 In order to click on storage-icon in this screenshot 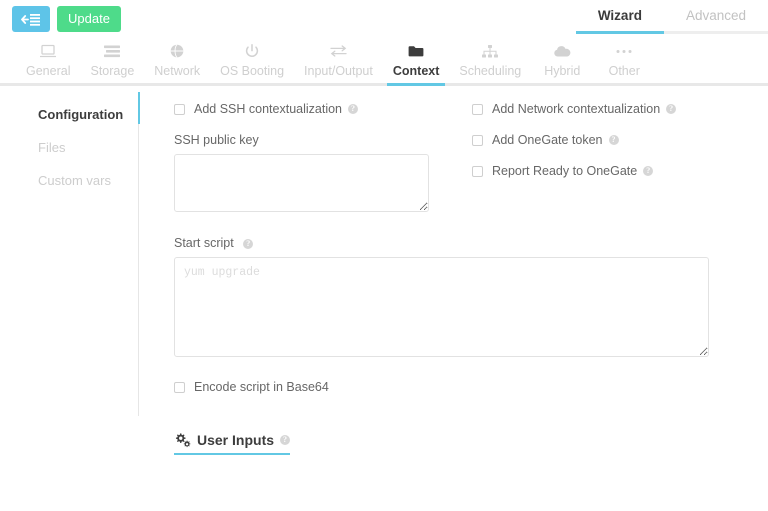, I will do `click(112, 51)`.